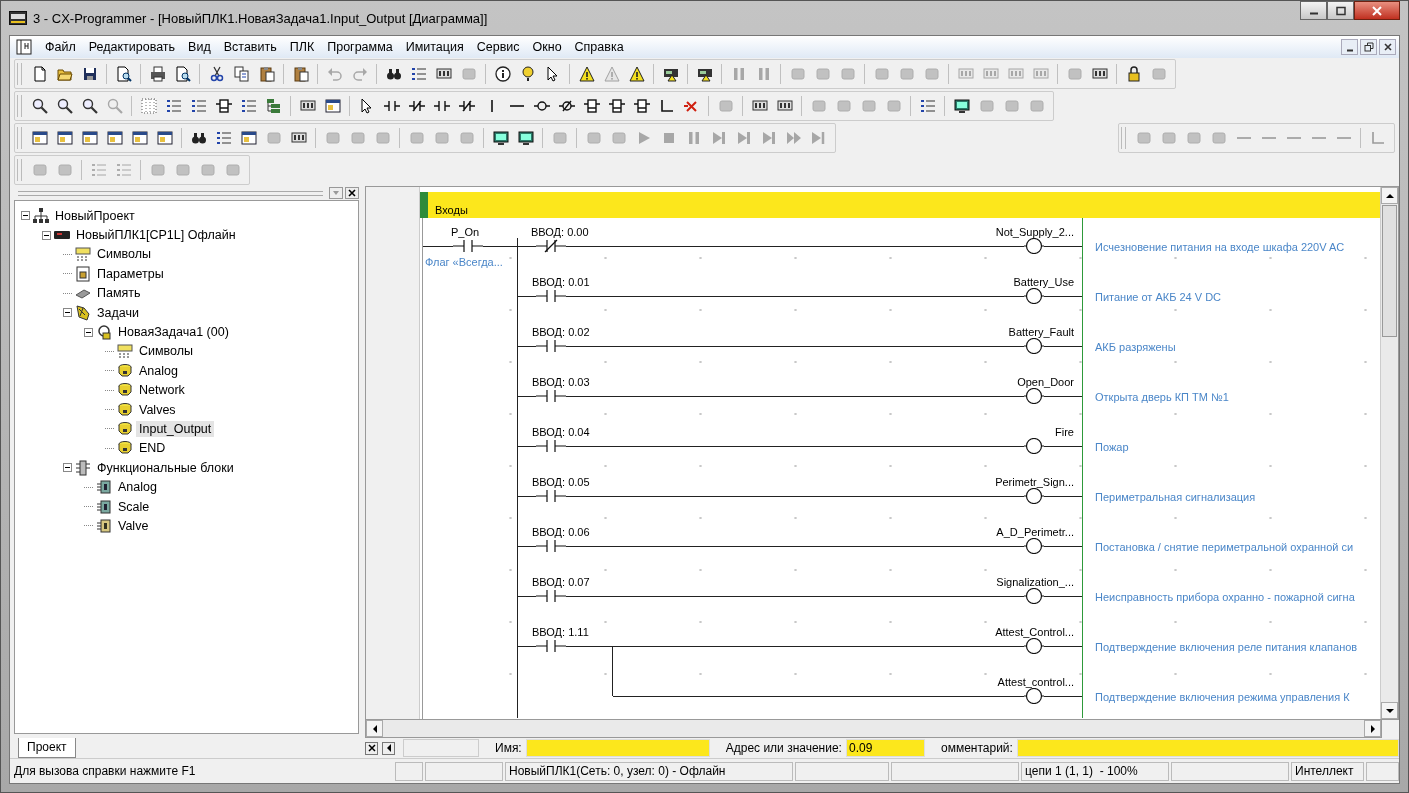 This screenshot has width=1409, height=793. What do you see at coordinates (95, 215) in the screenshot?
I see `tree-item: НовыйПроект` at bounding box center [95, 215].